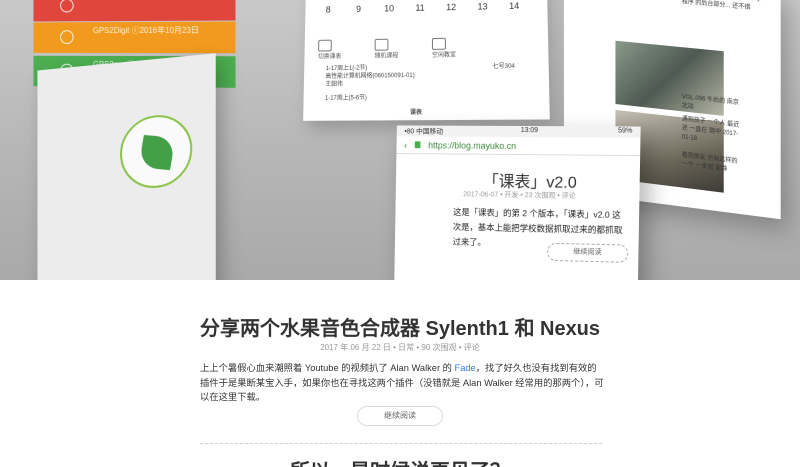 Image resolution: width=800 pixels, height=467 pixels. What do you see at coordinates (386, 56) in the screenshot?
I see `button-label: 随机课程` at bounding box center [386, 56].